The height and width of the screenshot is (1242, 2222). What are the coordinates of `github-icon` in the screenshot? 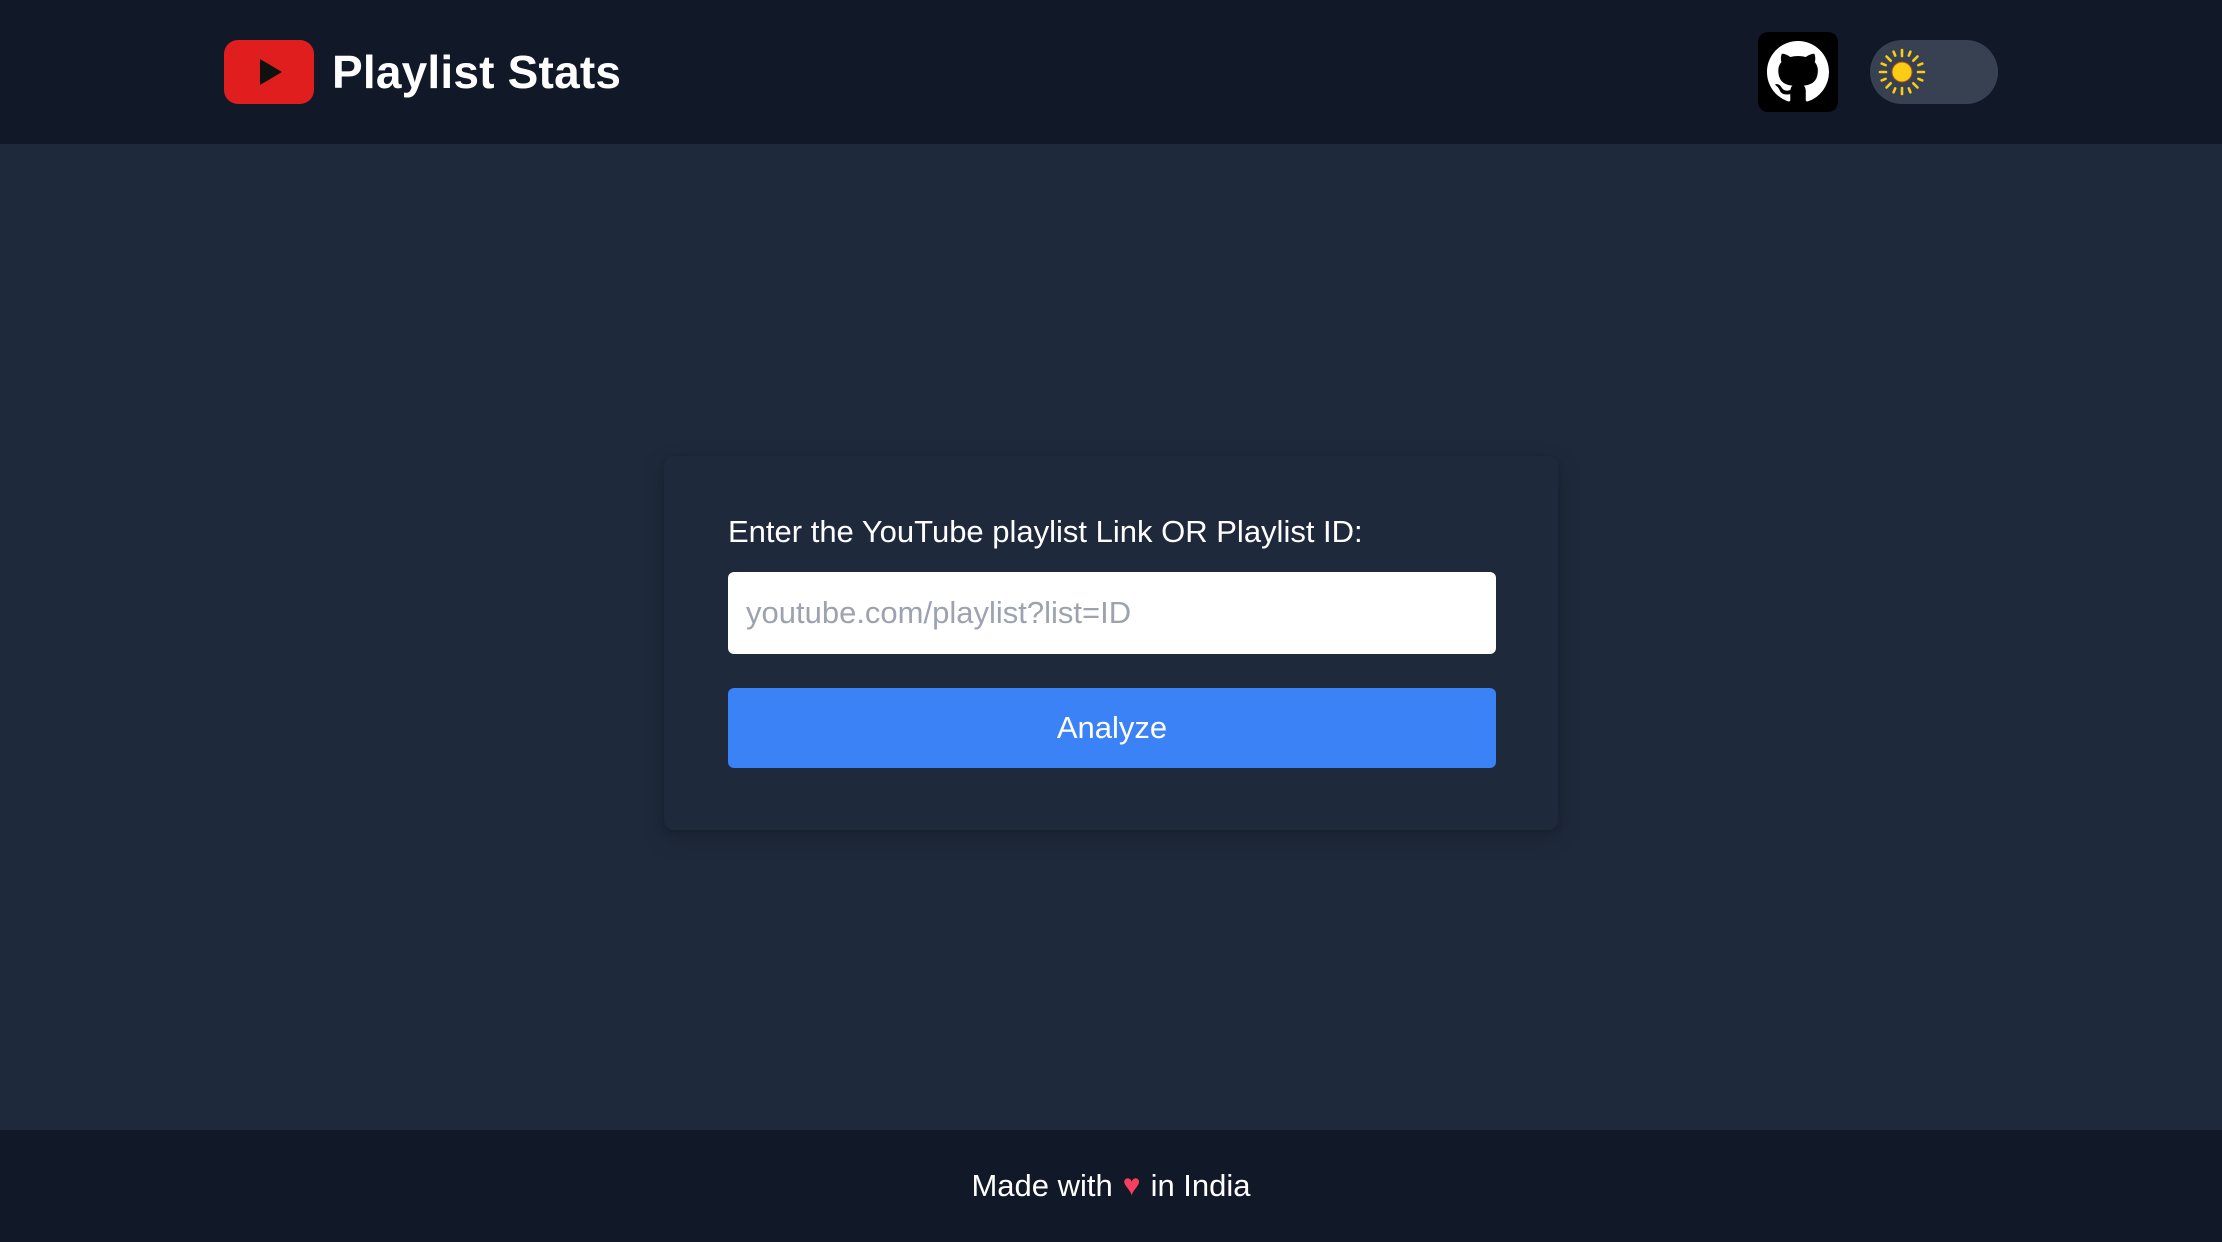 It's located at (1798, 72).